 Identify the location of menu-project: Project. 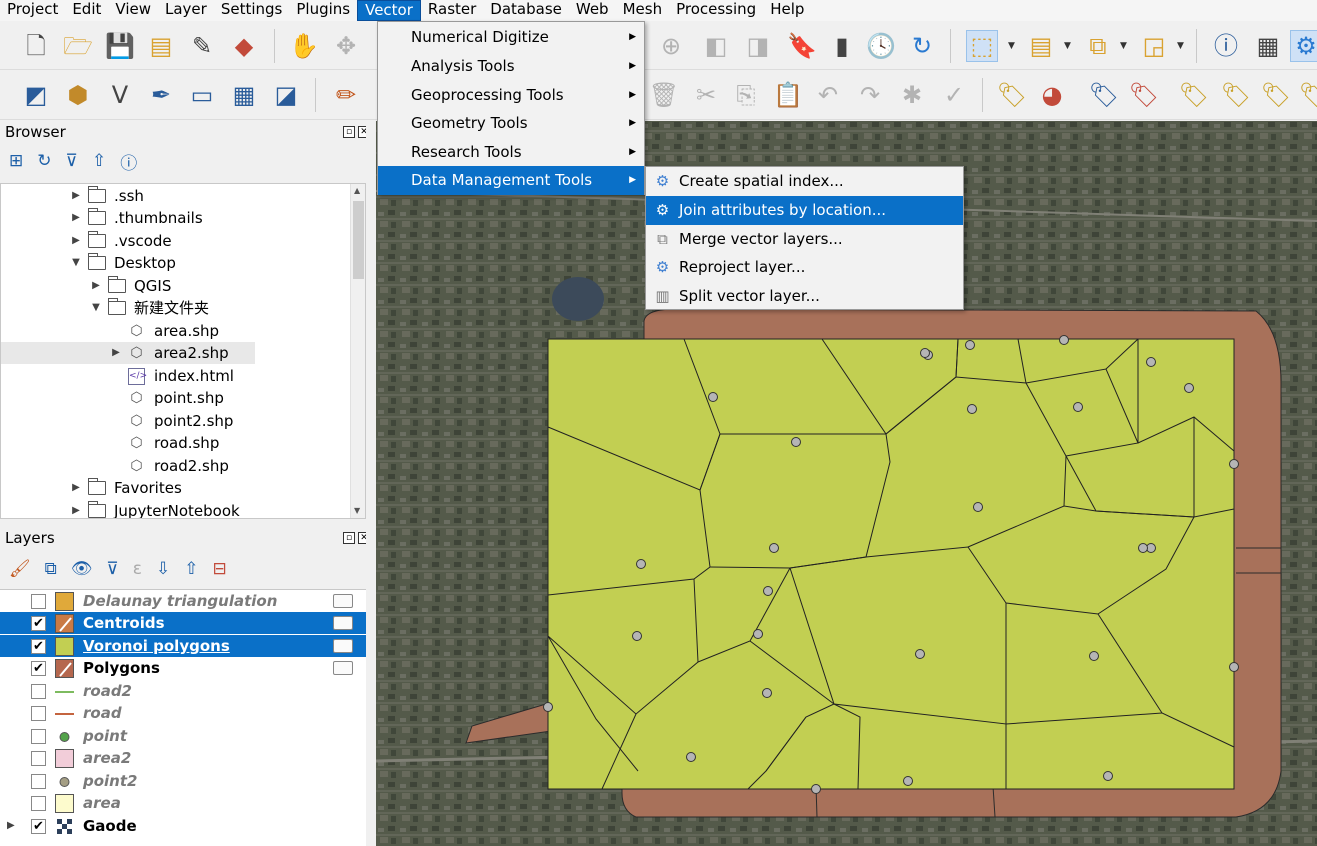
(32, 10).